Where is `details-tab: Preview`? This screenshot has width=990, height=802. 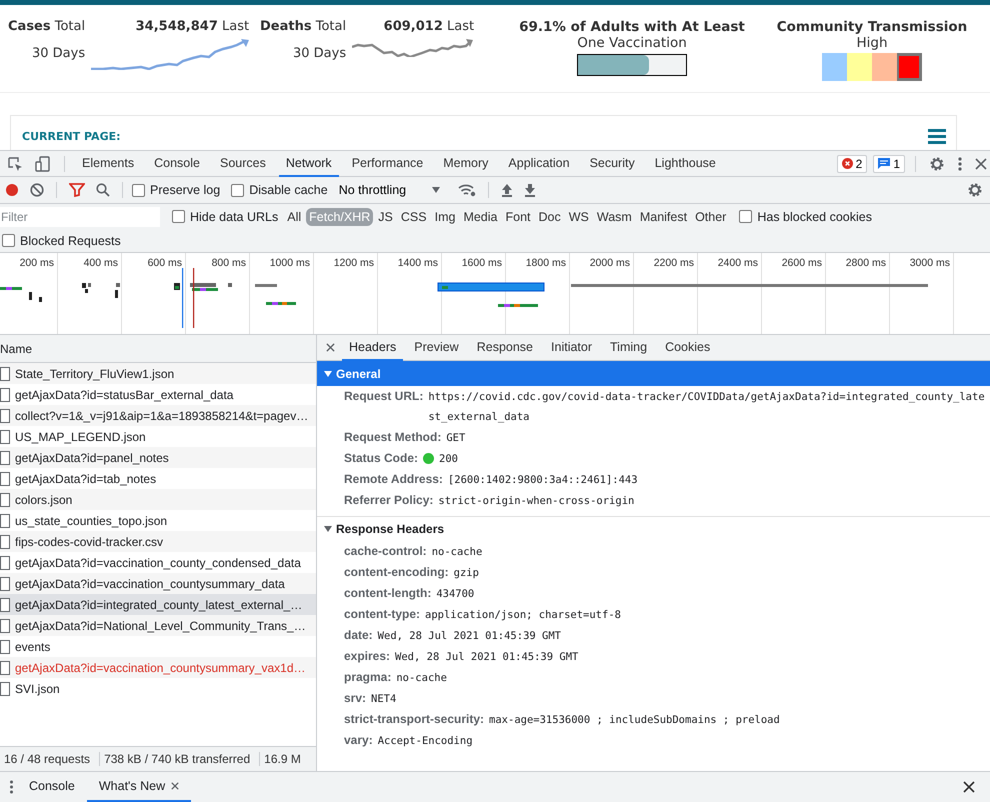
details-tab: Preview is located at coordinates (436, 347).